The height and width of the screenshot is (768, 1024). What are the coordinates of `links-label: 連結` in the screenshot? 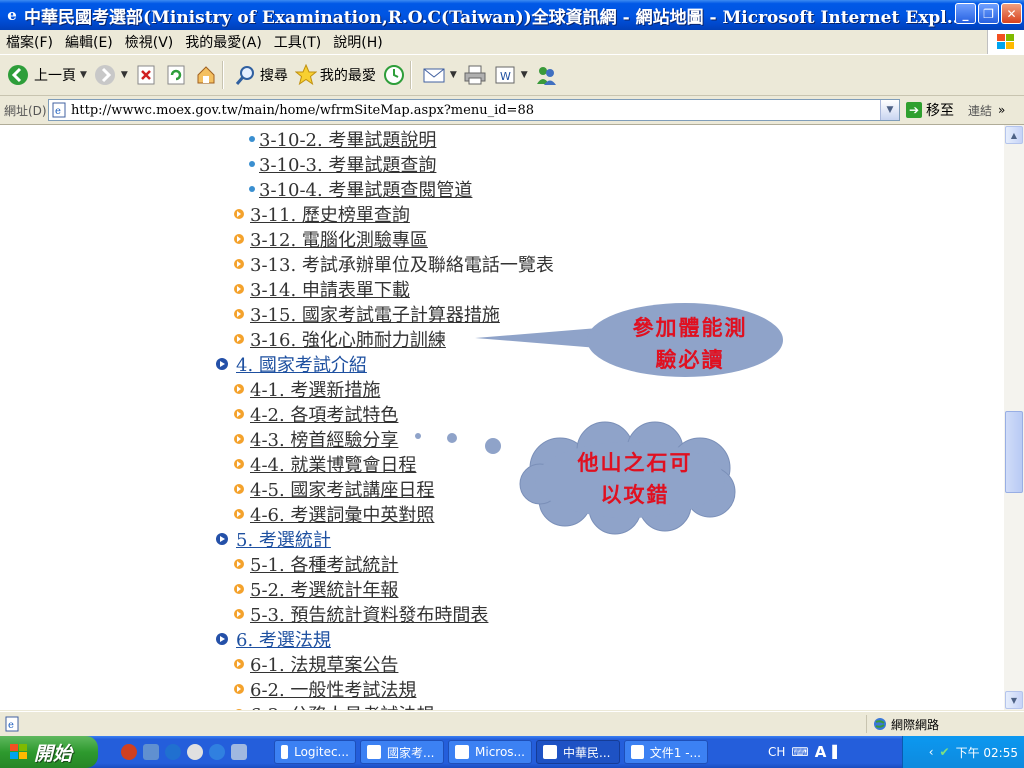 It's located at (980, 110).